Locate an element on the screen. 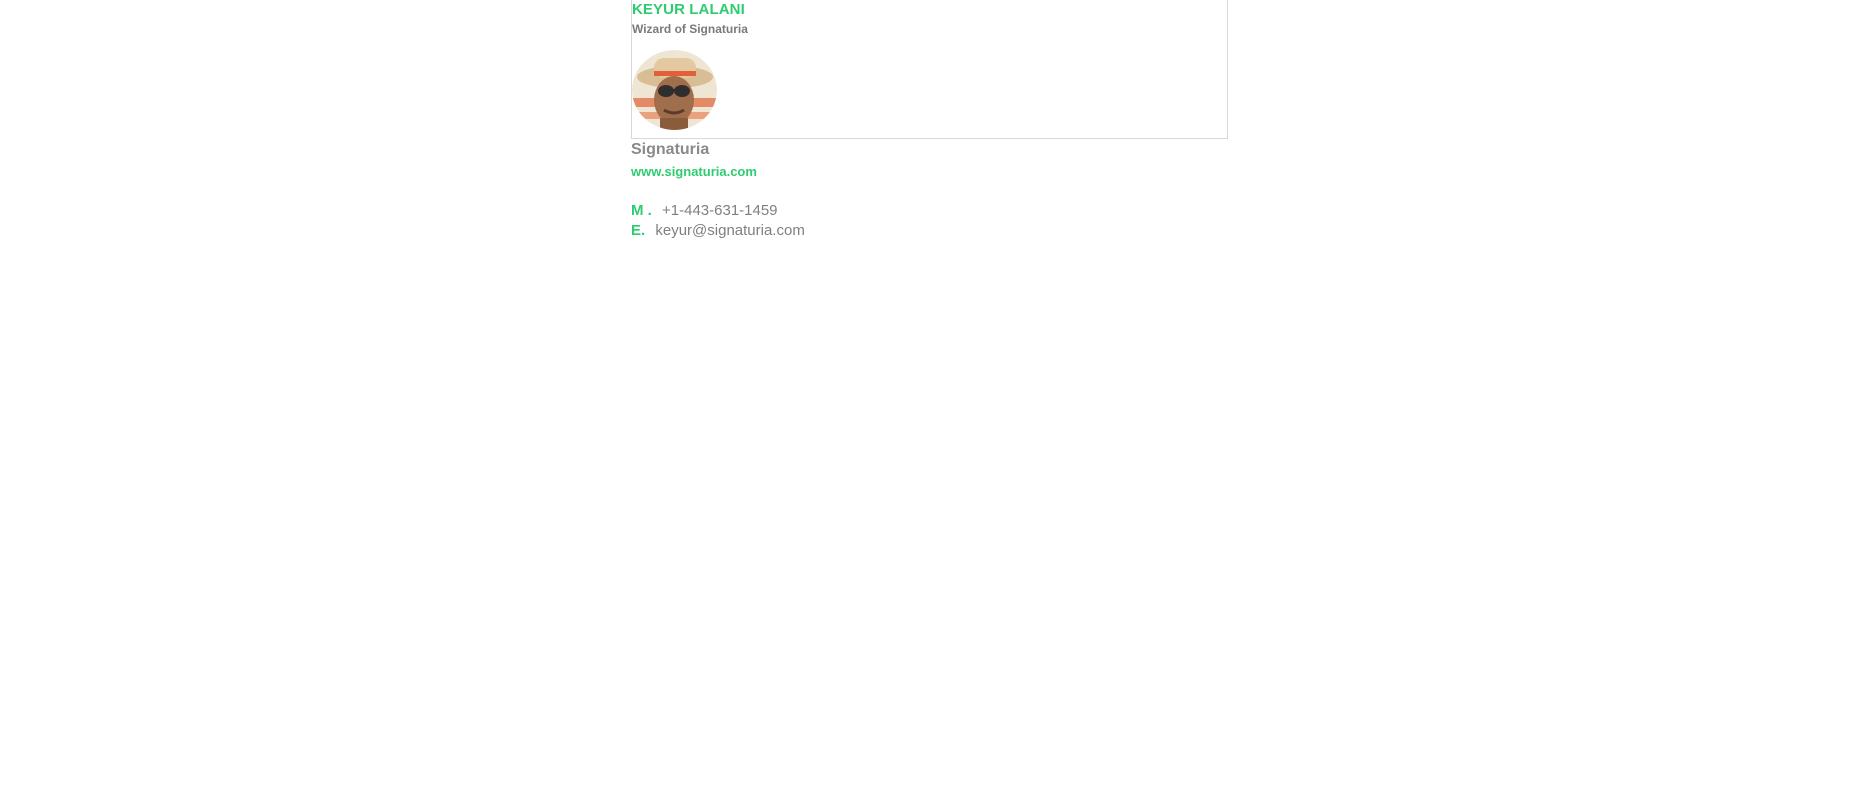  mobile-label: M . is located at coordinates (641, 210).